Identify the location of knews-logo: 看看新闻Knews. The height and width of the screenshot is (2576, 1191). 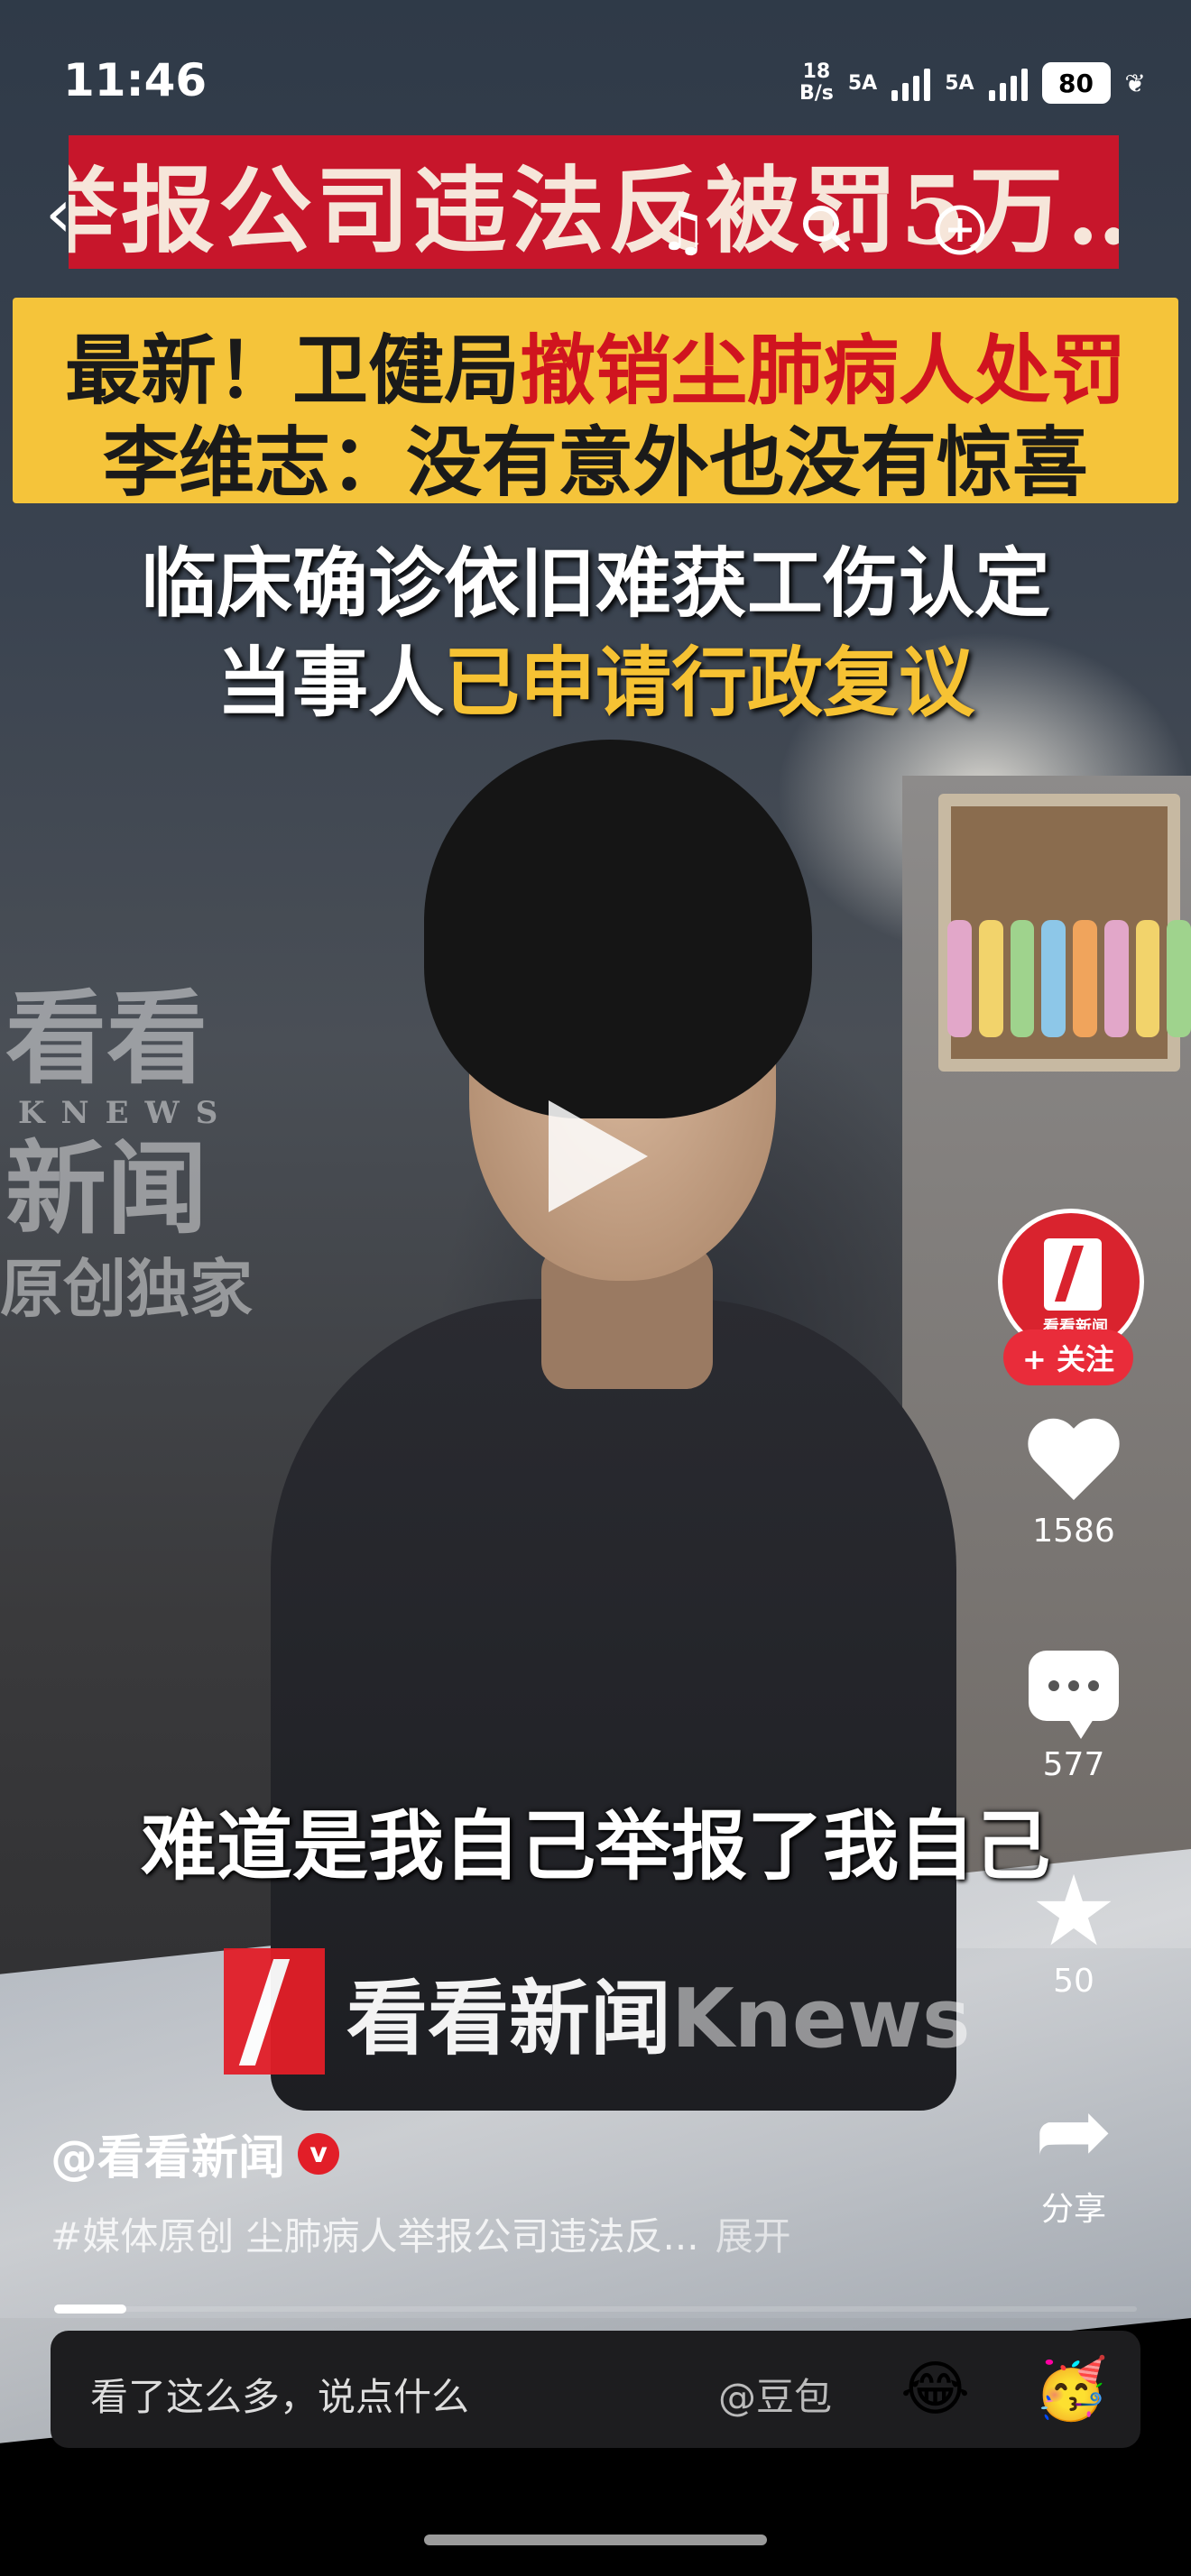
(597, 2011).